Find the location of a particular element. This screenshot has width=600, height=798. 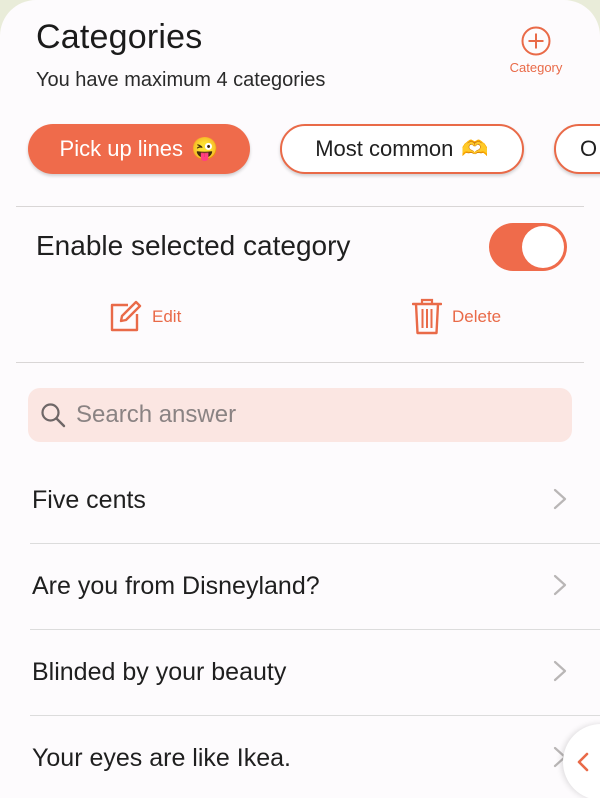

category-chips: Pick up lines 😜 Most common 🫶 O is located at coordinates (300, 150).